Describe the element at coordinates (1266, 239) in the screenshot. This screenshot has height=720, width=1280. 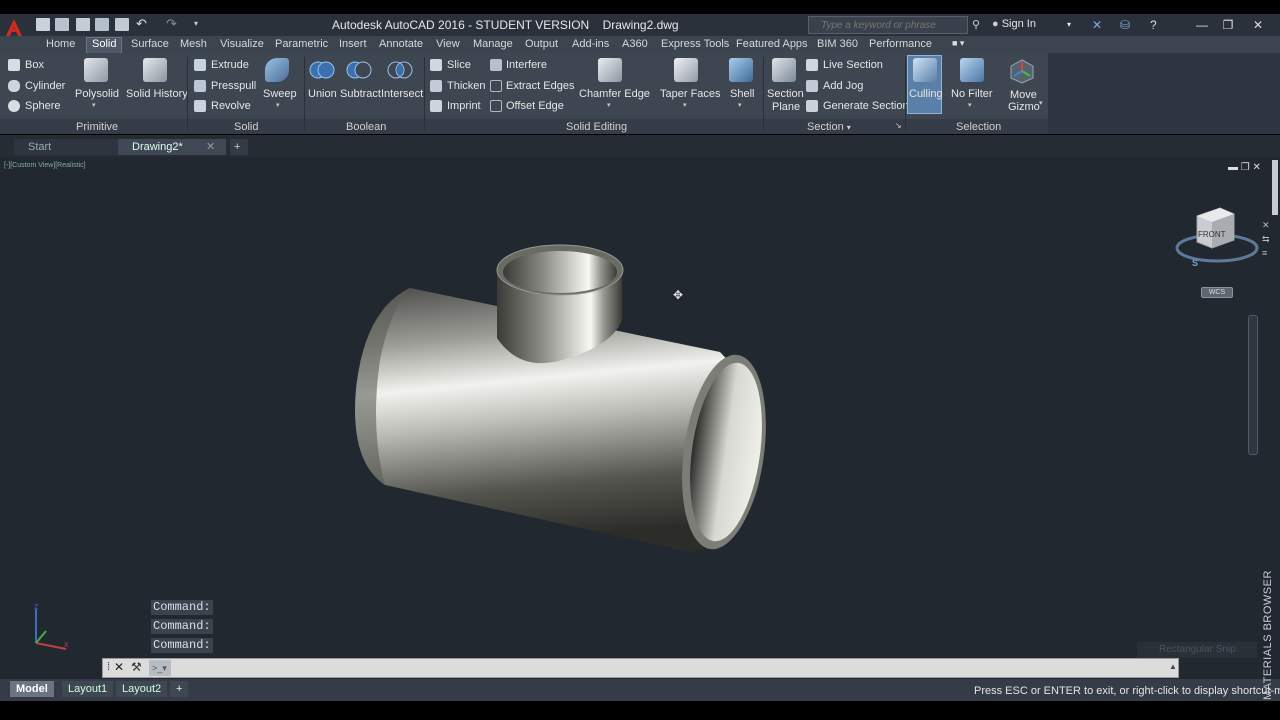
I see `palette-controls: ✕ ⇆ ≡` at that location.